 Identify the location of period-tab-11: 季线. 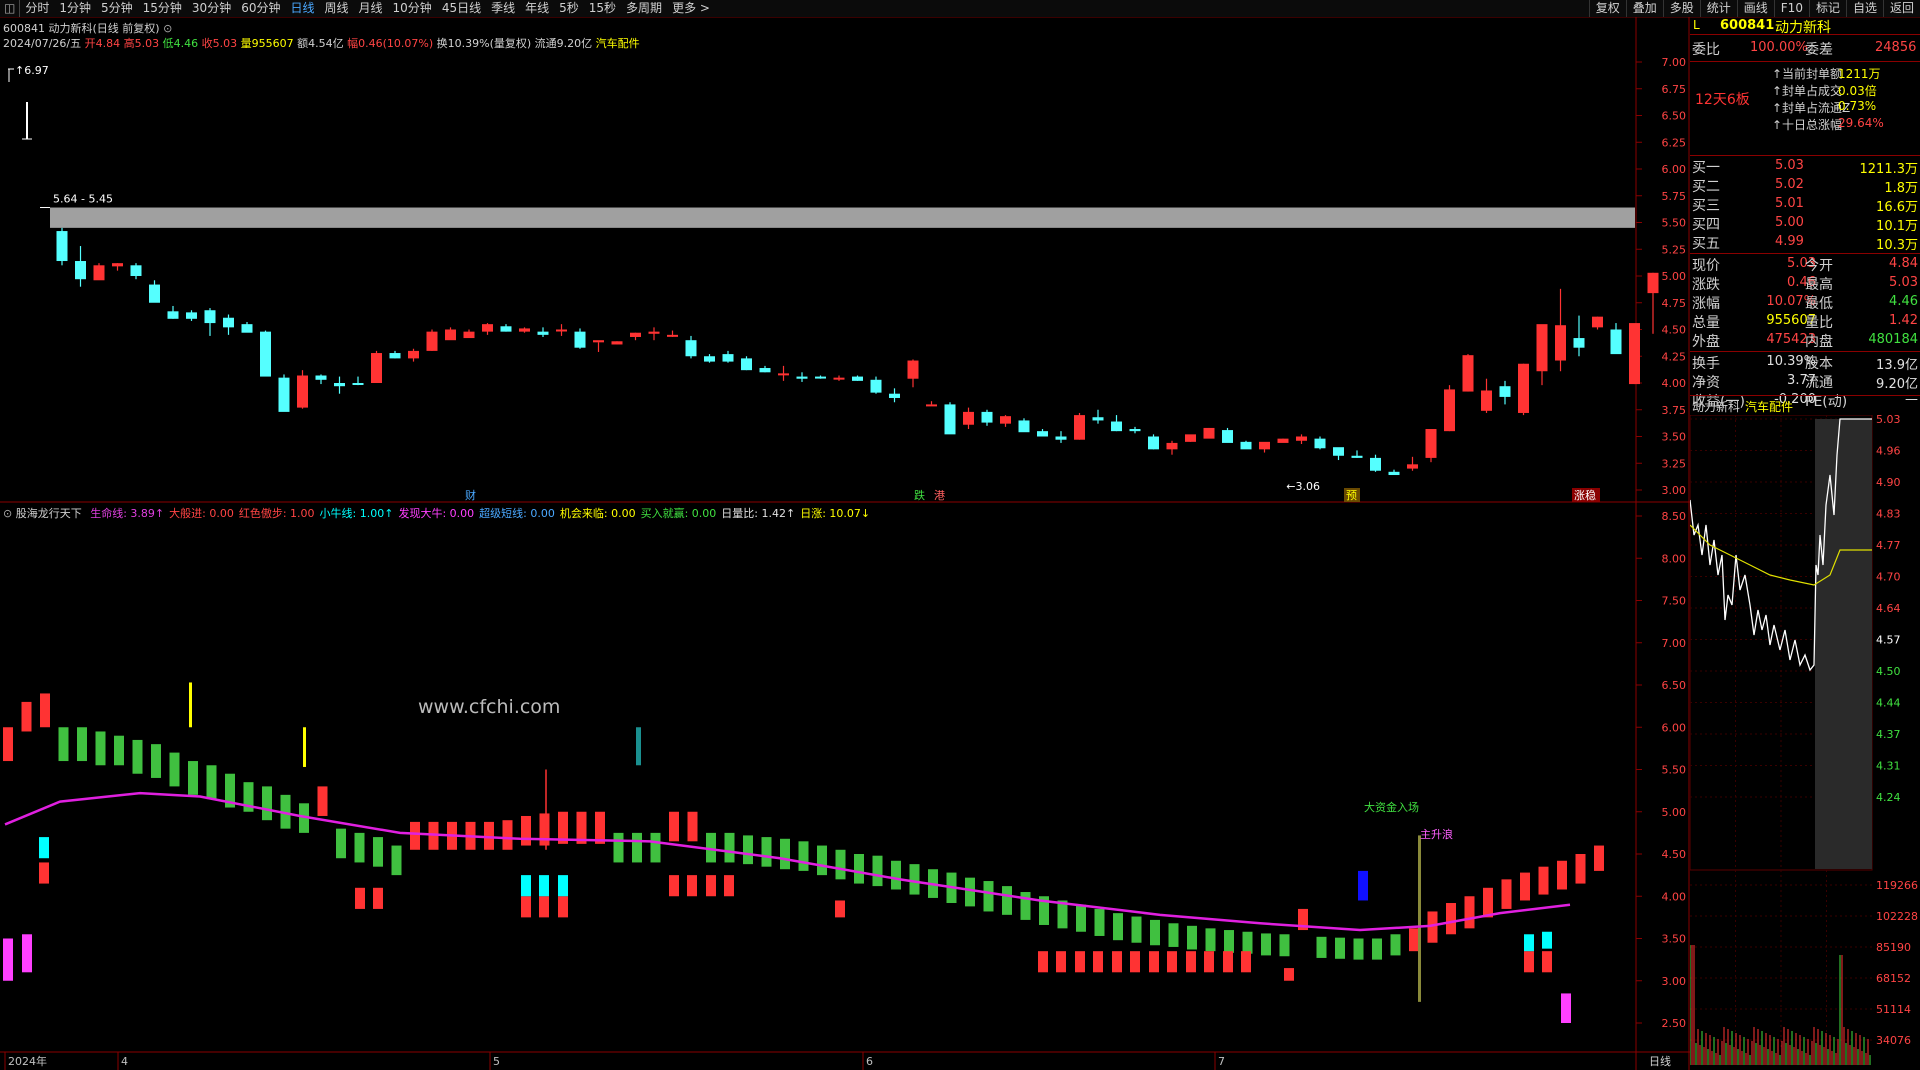
(503, 8).